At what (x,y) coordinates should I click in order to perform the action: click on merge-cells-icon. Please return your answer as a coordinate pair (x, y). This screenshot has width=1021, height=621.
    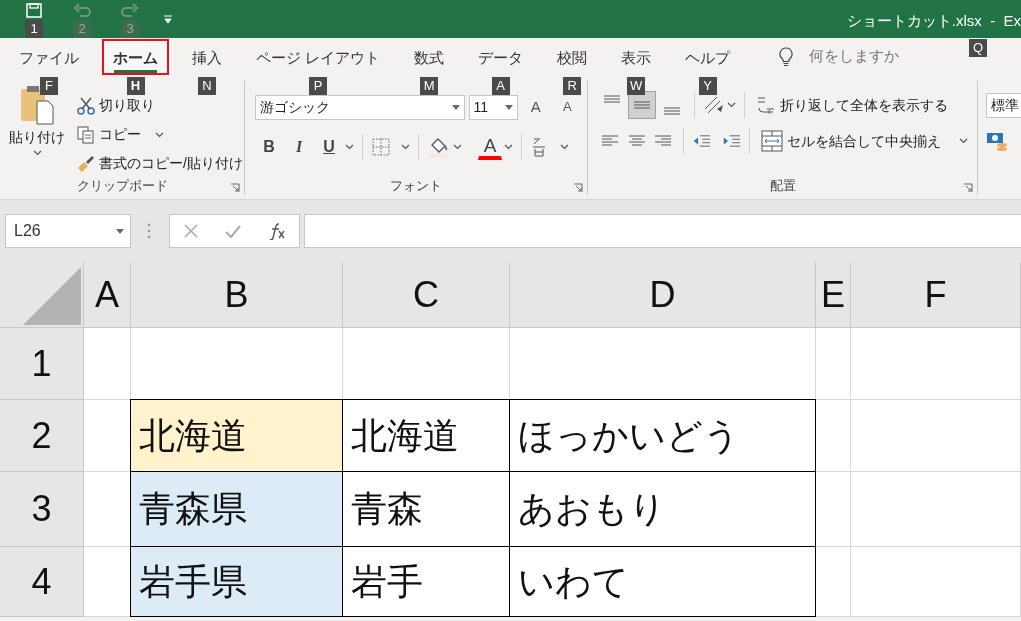
    Looking at the image, I should click on (772, 141).